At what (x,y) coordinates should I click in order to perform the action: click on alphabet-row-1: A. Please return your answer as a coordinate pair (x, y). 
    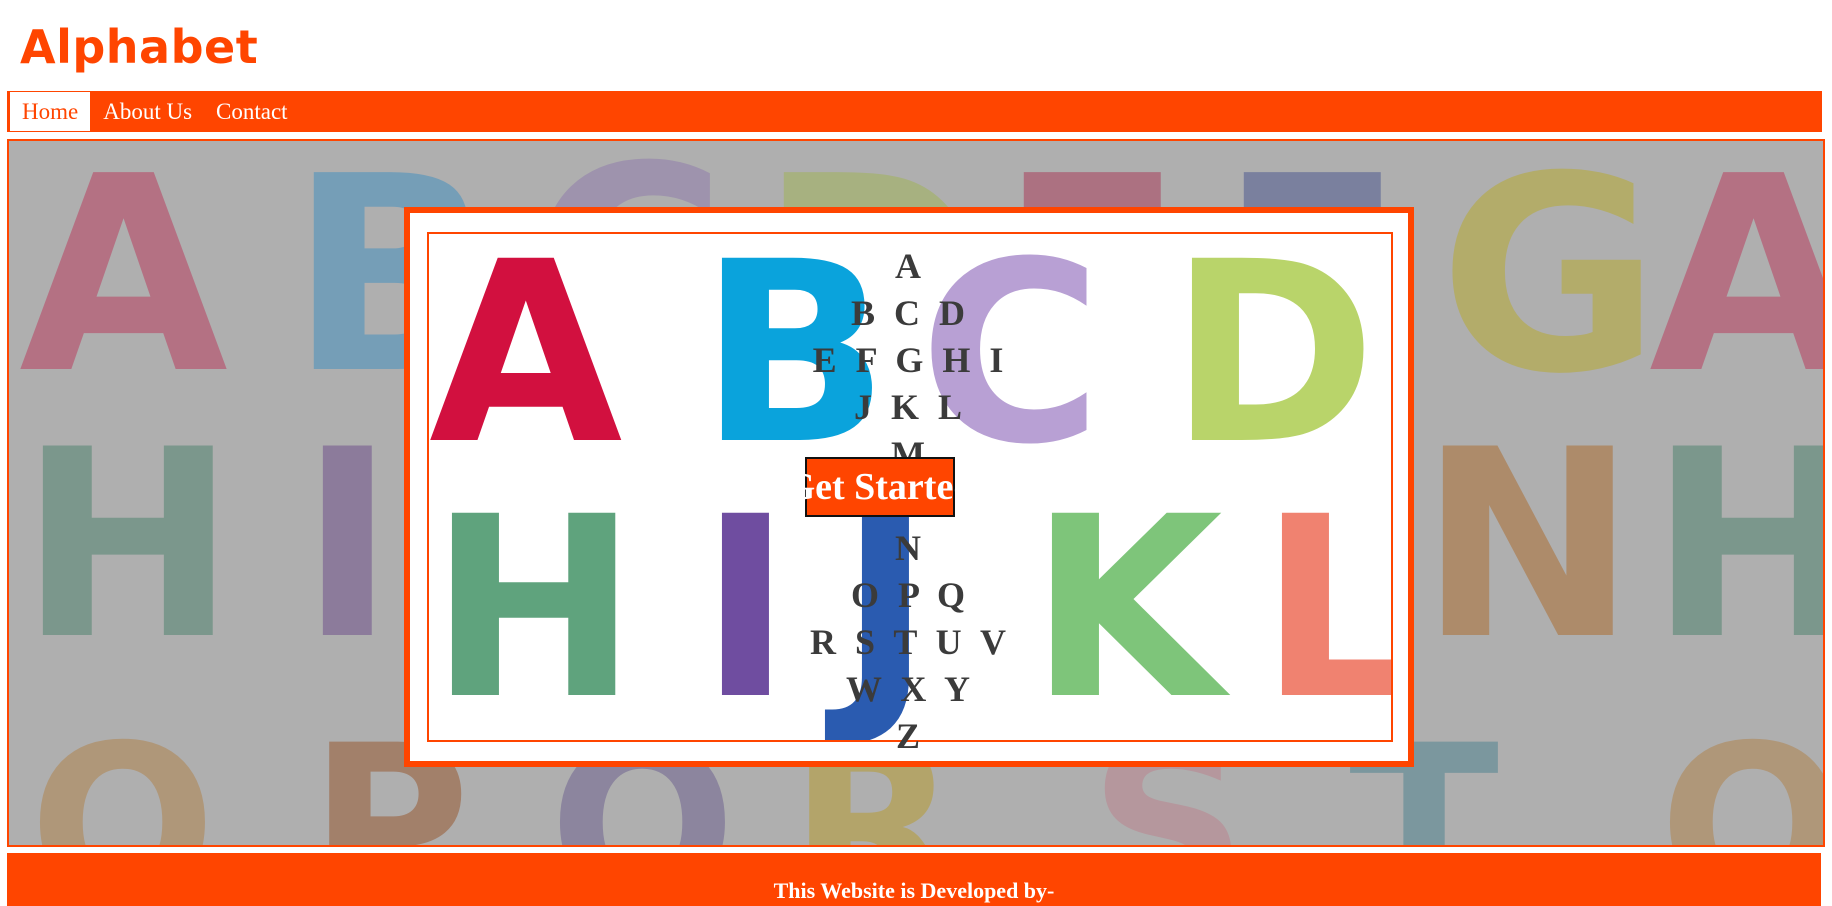
    Looking at the image, I should click on (909, 266).